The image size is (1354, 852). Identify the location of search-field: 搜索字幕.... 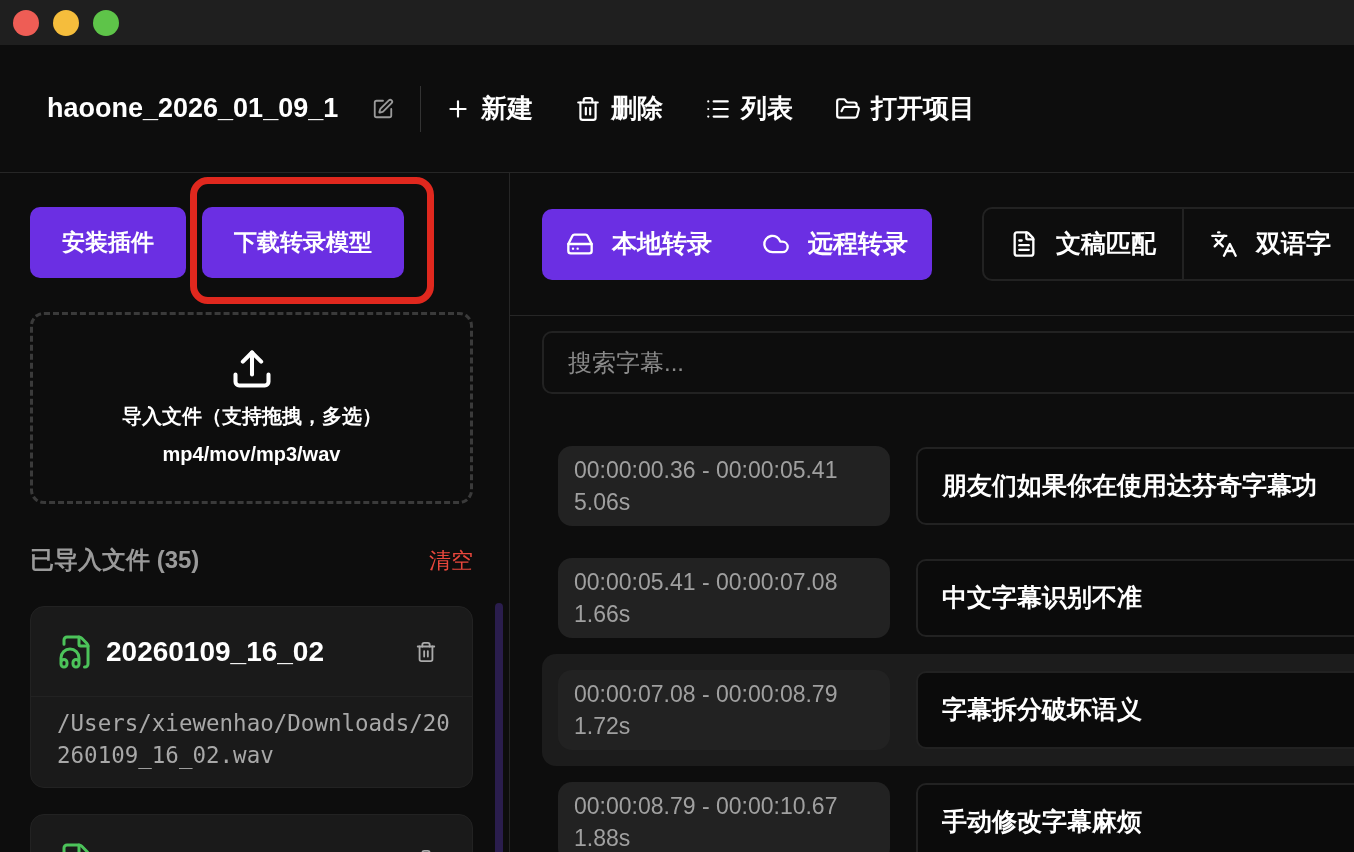
(948, 362).